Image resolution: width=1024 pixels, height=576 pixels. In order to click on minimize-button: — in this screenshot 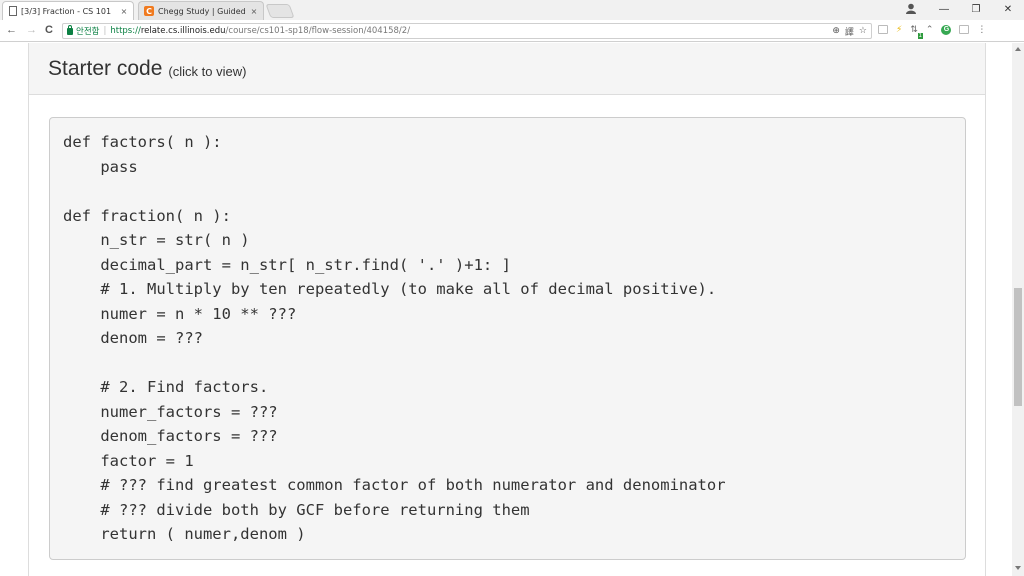, I will do `click(944, 9)`.